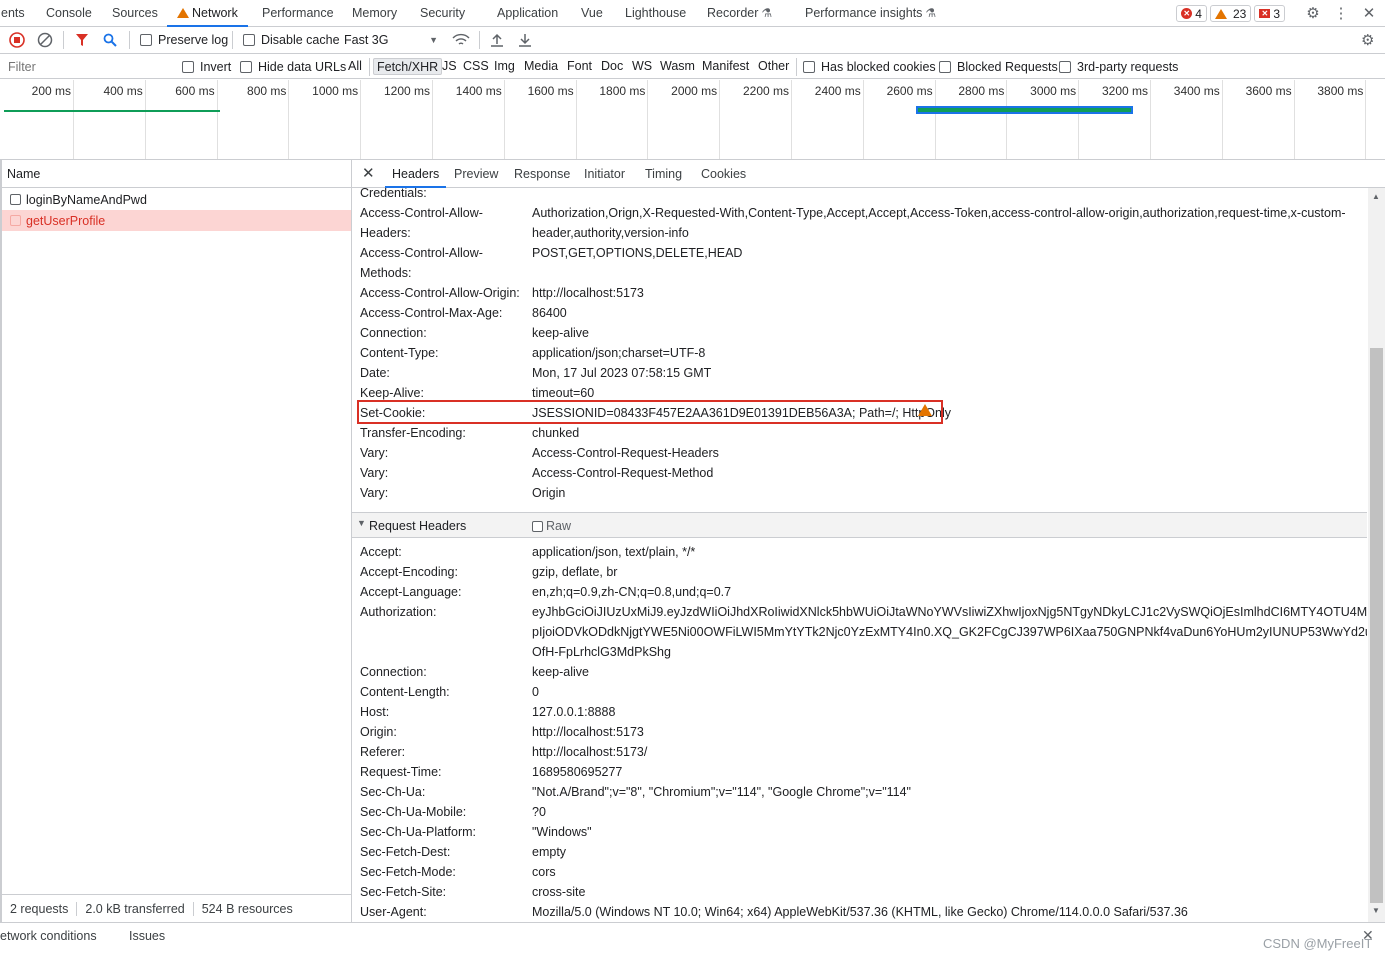 Image resolution: width=1385 pixels, height=961 pixels. What do you see at coordinates (176, 220) in the screenshot?
I see `request-row-profile: getUserProfile` at bounding box center [176, 220].